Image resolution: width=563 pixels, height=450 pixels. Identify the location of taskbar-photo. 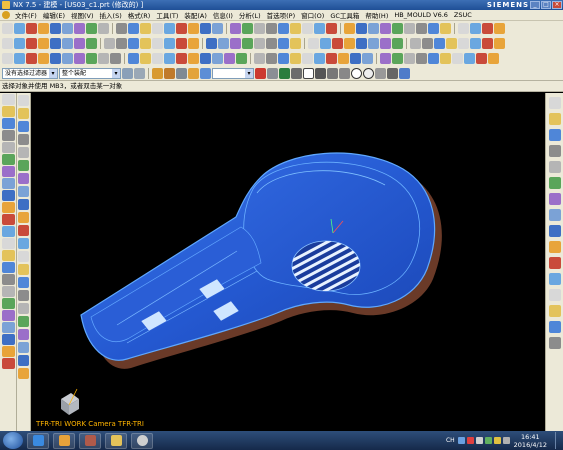
(90, 440).